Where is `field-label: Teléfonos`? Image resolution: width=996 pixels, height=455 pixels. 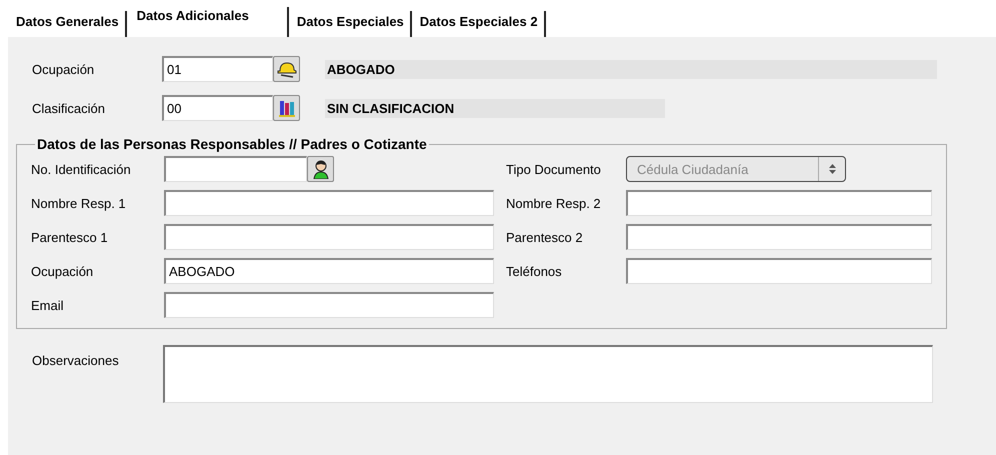
field-label: Teléfonos is located at coordinates (534, 271).